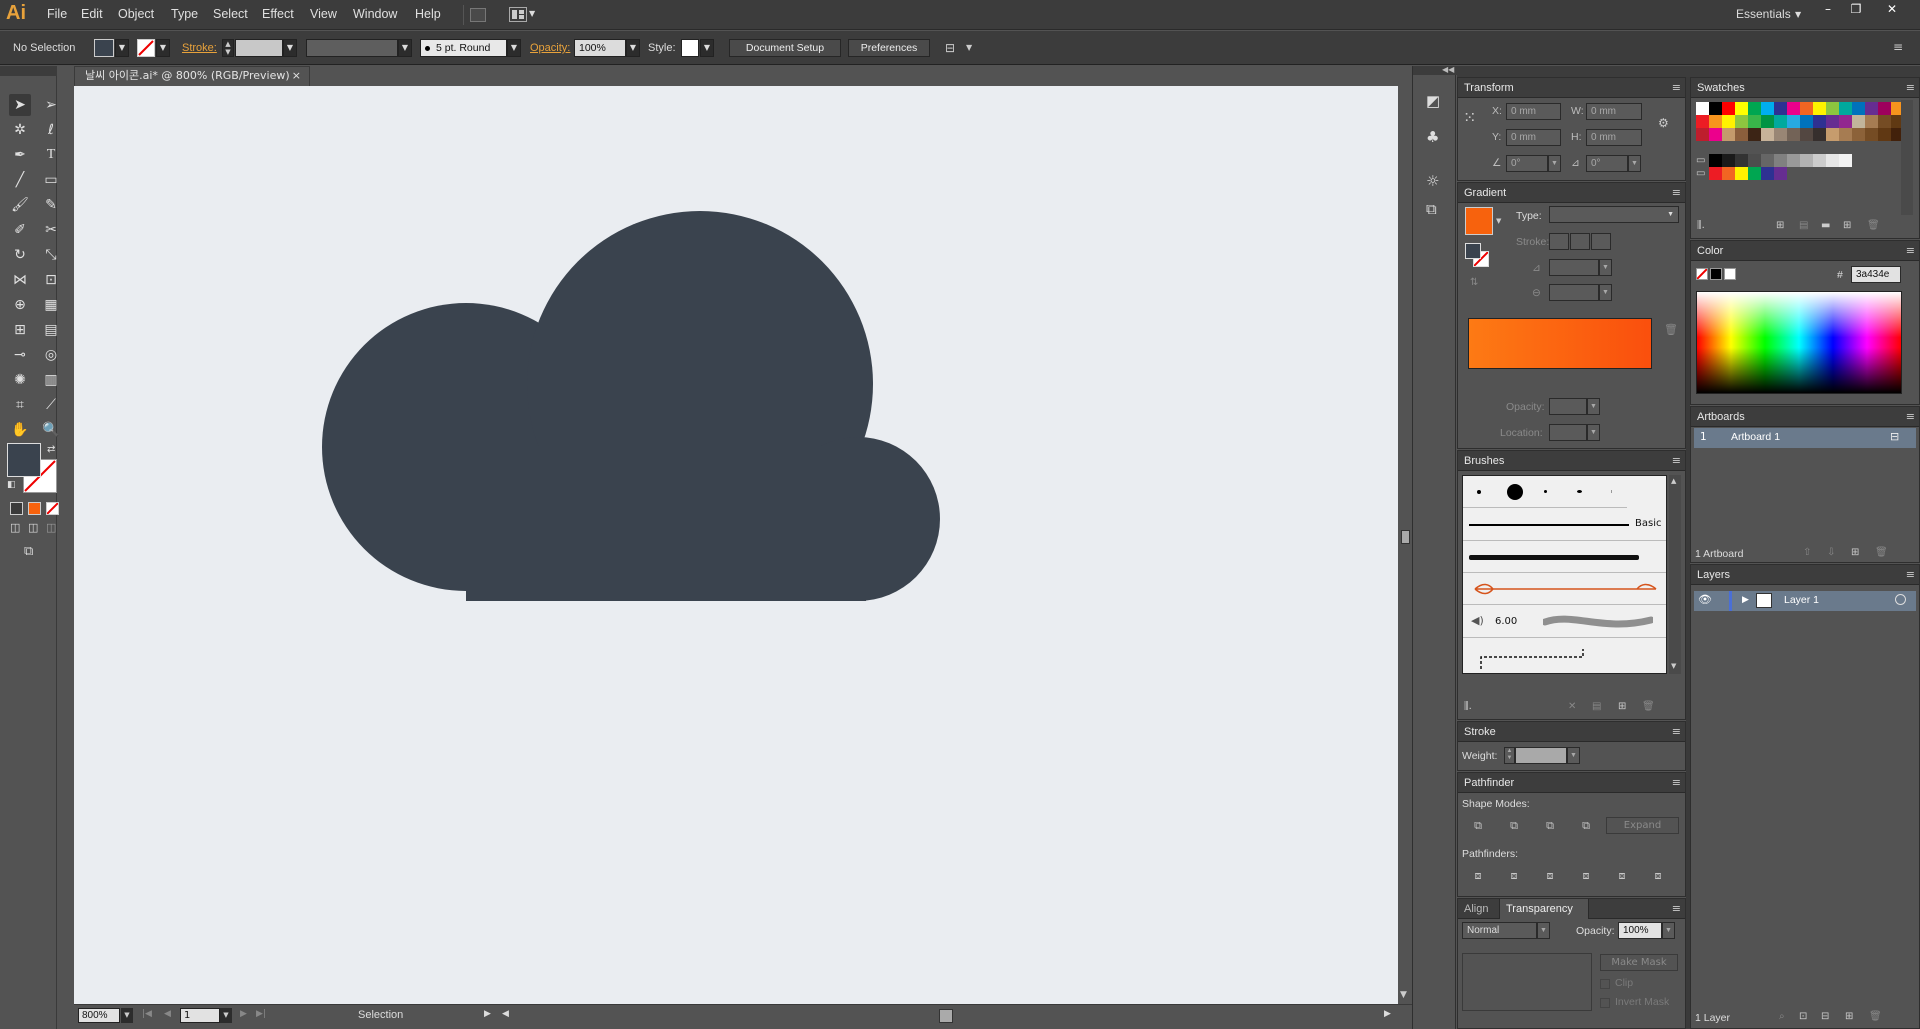 Image resolution: width=1920 pixels, height=1029 pixels. I want to click on gradient-location-dropdown: ▼, so click(1593, 432).